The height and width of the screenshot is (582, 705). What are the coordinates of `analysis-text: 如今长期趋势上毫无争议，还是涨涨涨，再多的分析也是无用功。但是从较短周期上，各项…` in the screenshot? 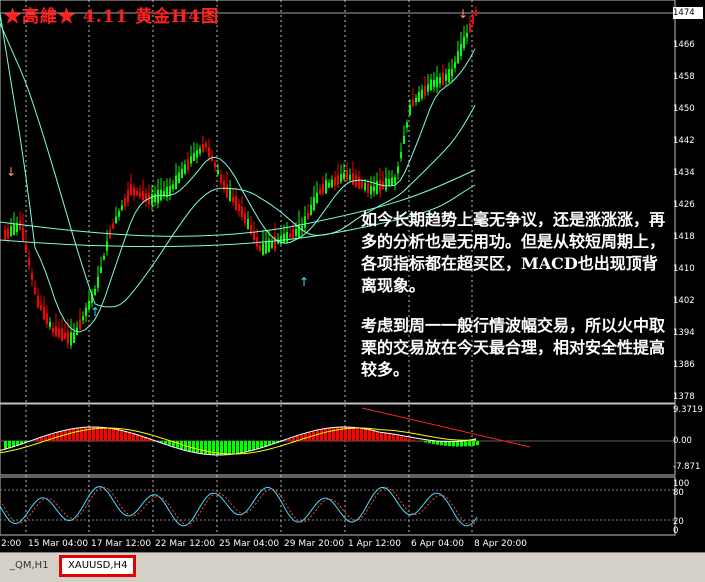 It's located at (513, 295).